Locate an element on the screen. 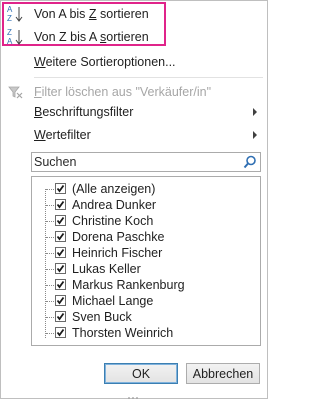  list-item: Andrea Dunker is located at coordinates (151, 205).